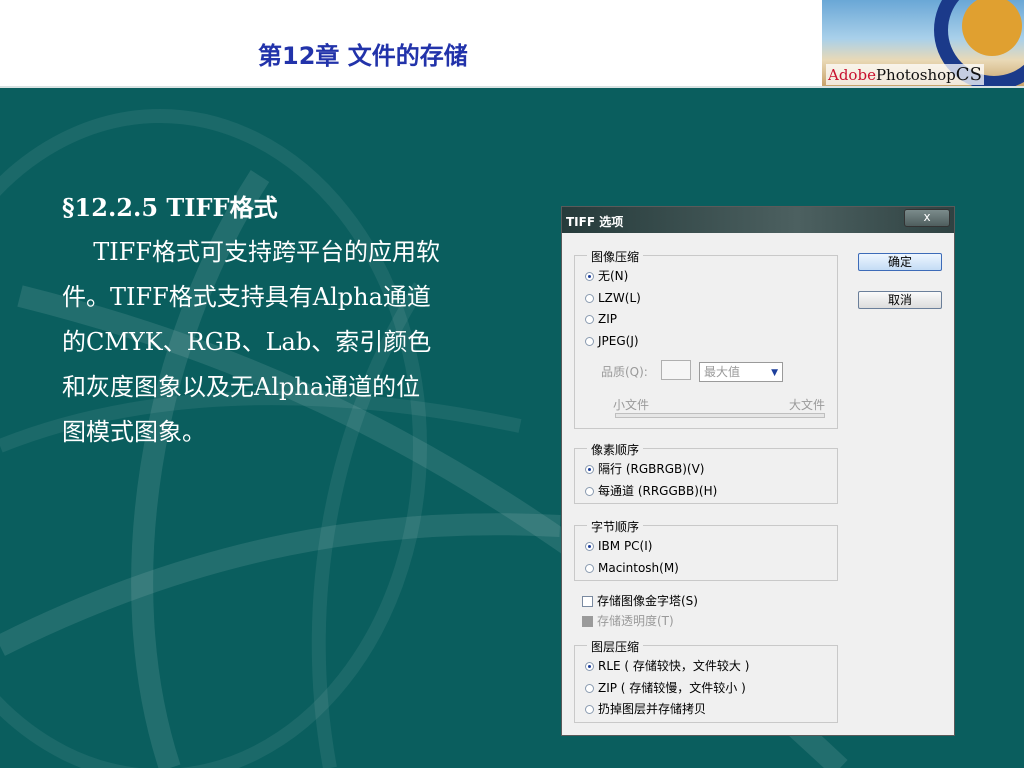  What do you see at coordinates (587, 601) in the screenshot?
I see `checkbox-icon` at bounding box center [587, 601].